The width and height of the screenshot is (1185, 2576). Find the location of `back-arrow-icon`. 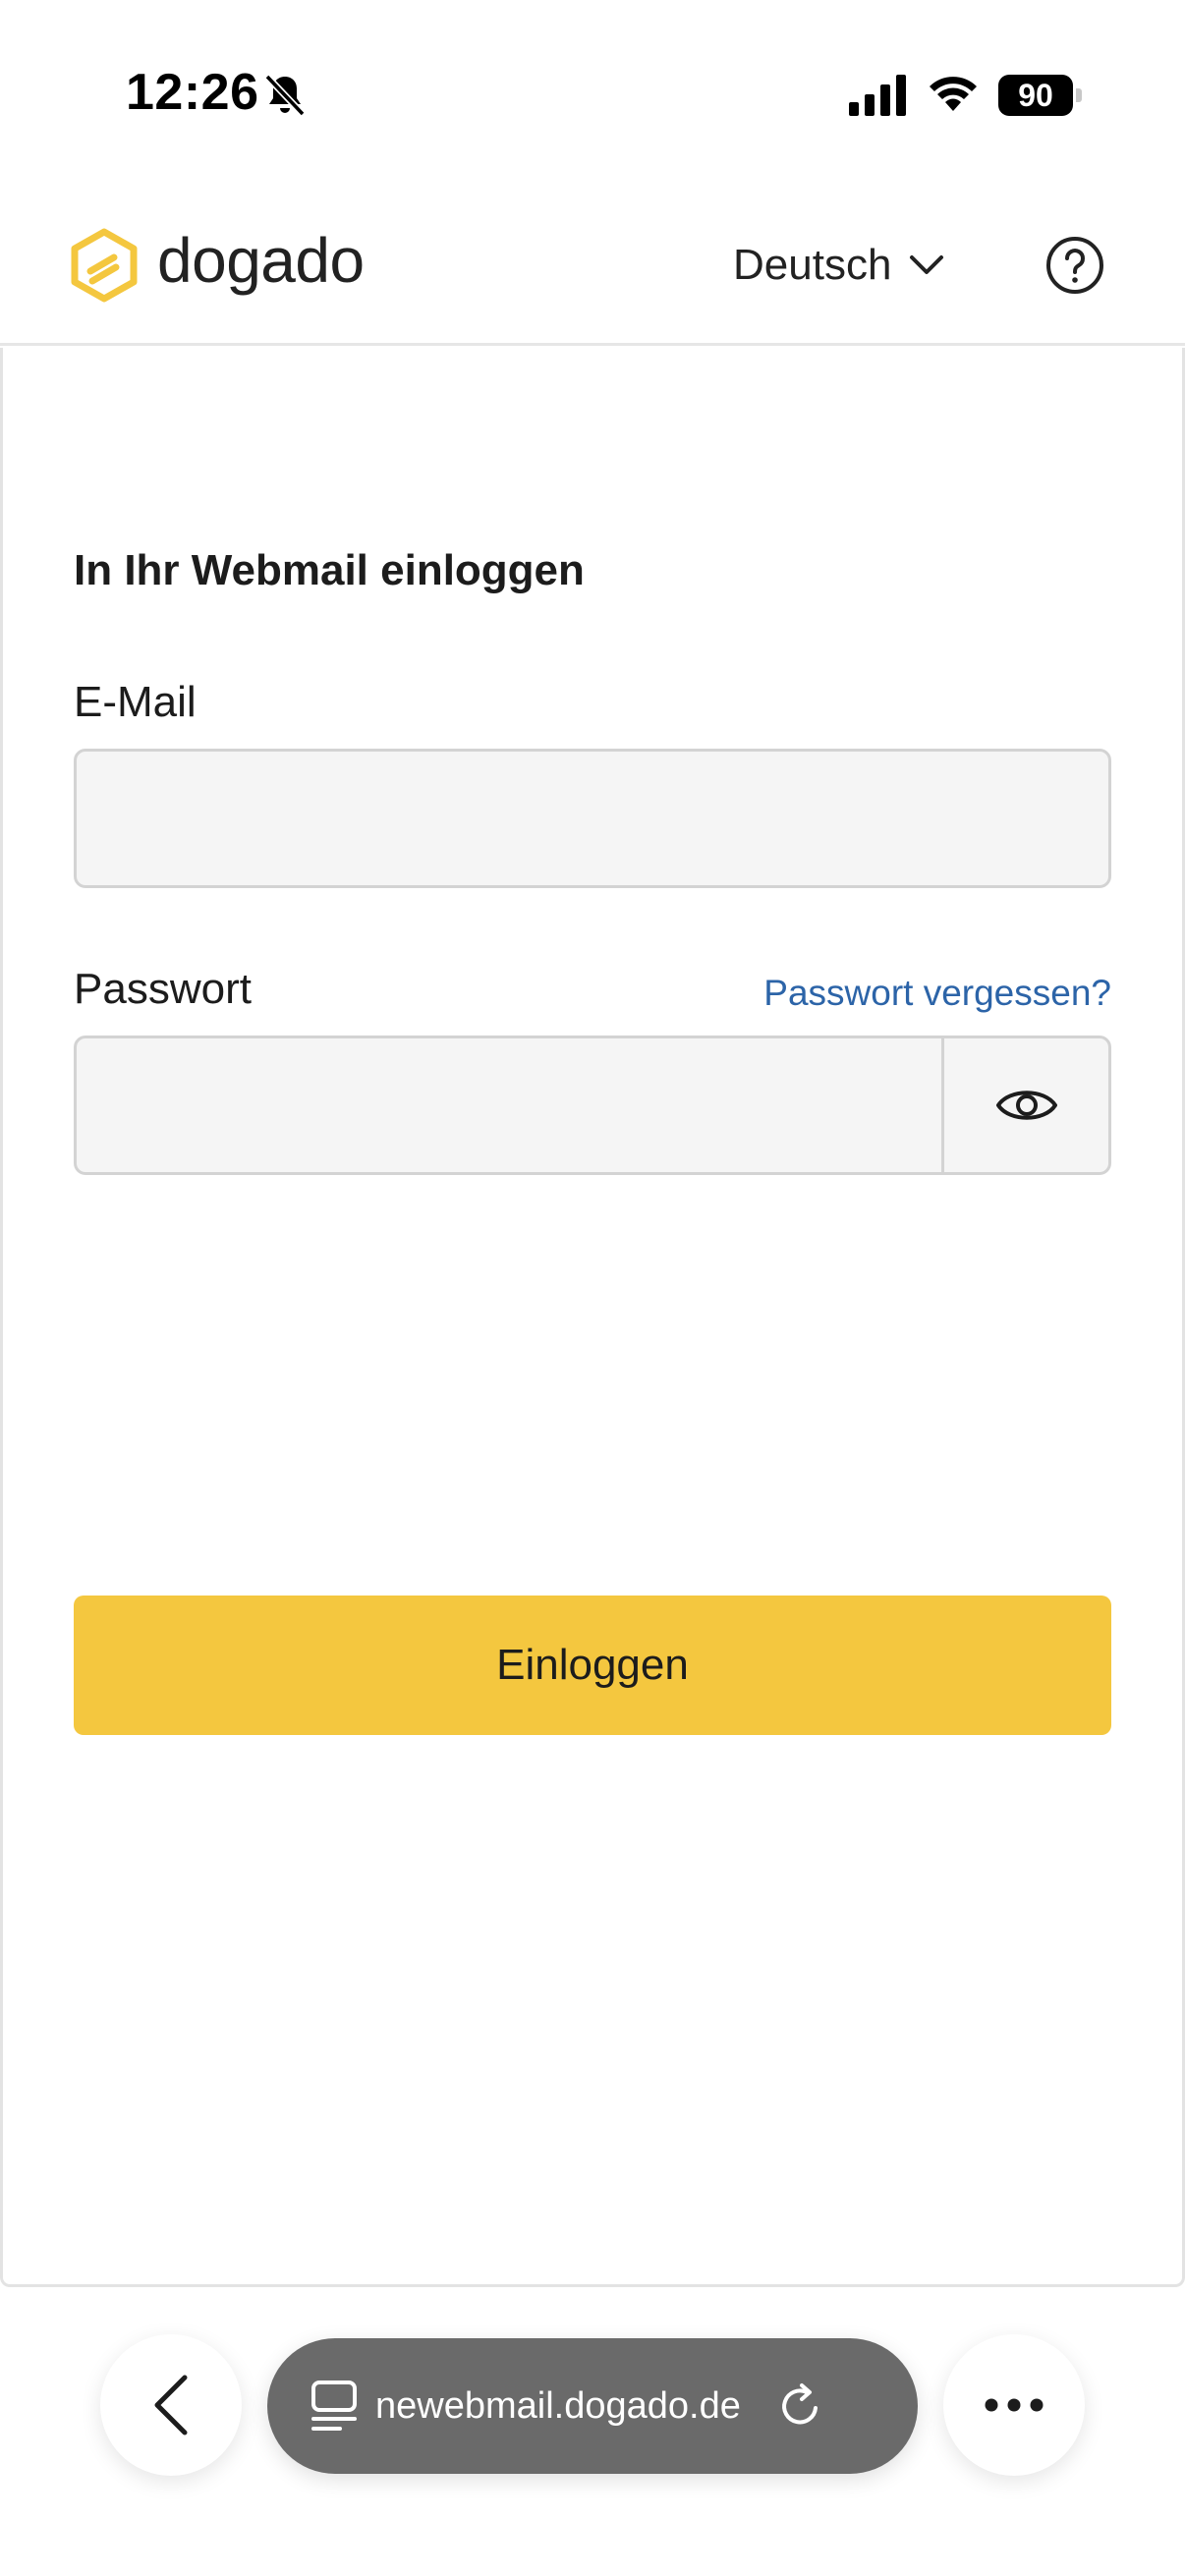

back-arrow-icon is located at coordinates (171, 2405).